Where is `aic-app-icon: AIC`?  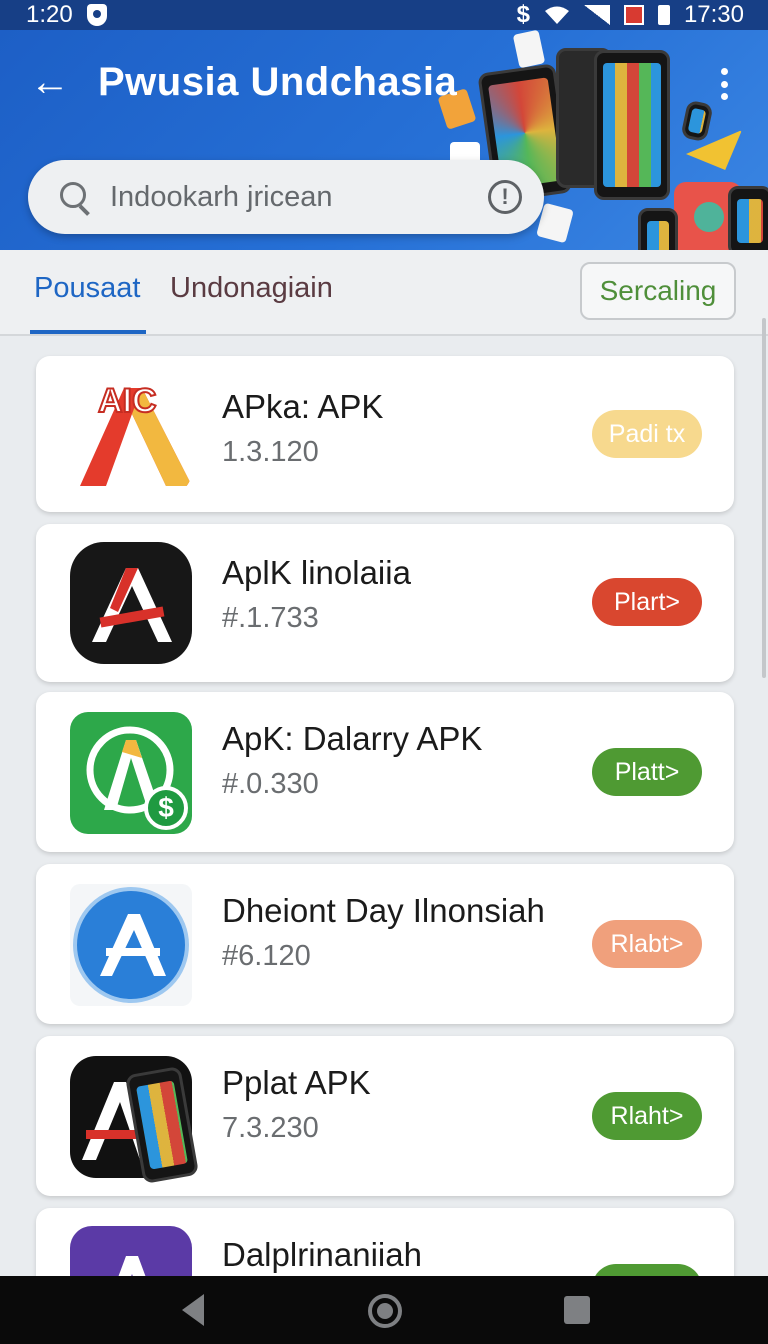
aic-app-icon: AIC is located at coordinates (131, 435).